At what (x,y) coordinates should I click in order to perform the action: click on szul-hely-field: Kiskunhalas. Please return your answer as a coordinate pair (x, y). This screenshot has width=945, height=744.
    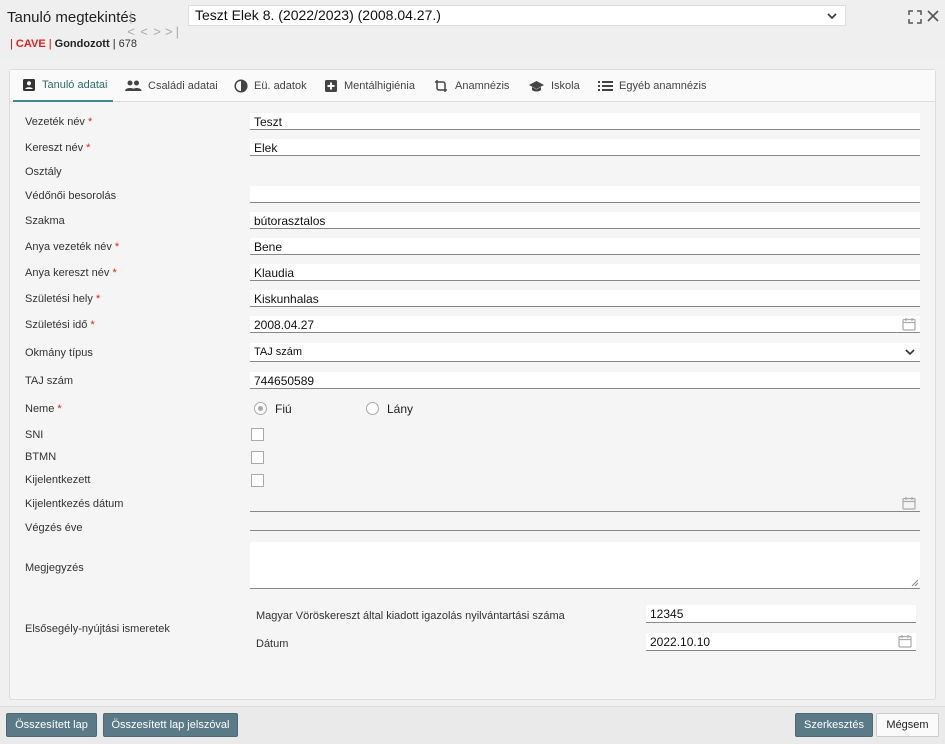
    Looking at the image, I should click on (585, 298).